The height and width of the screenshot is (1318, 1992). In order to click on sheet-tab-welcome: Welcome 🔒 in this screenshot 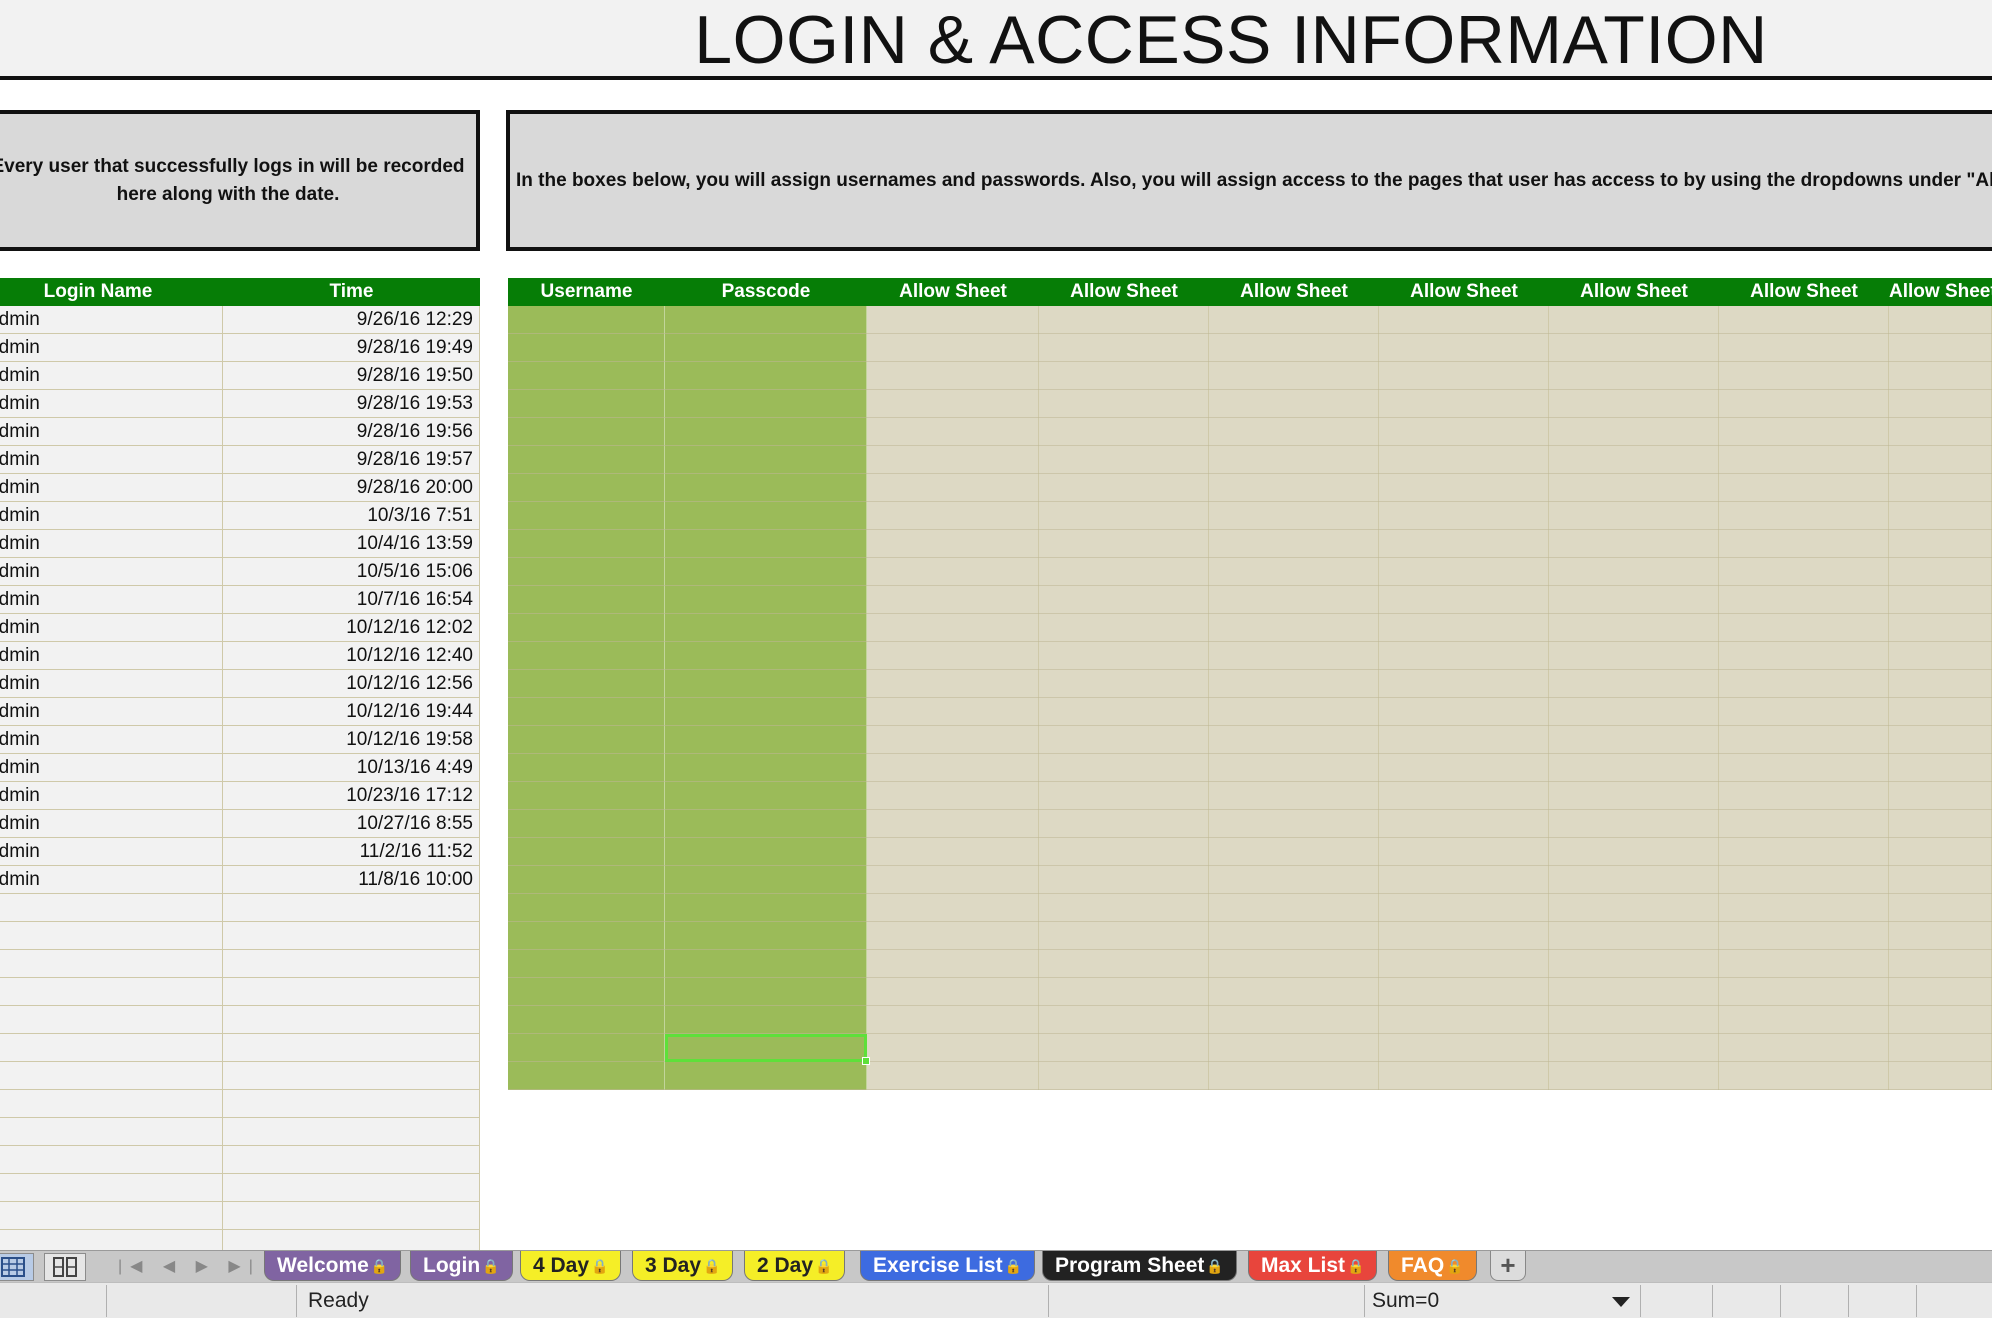, I will do `click(333, 1266)`.